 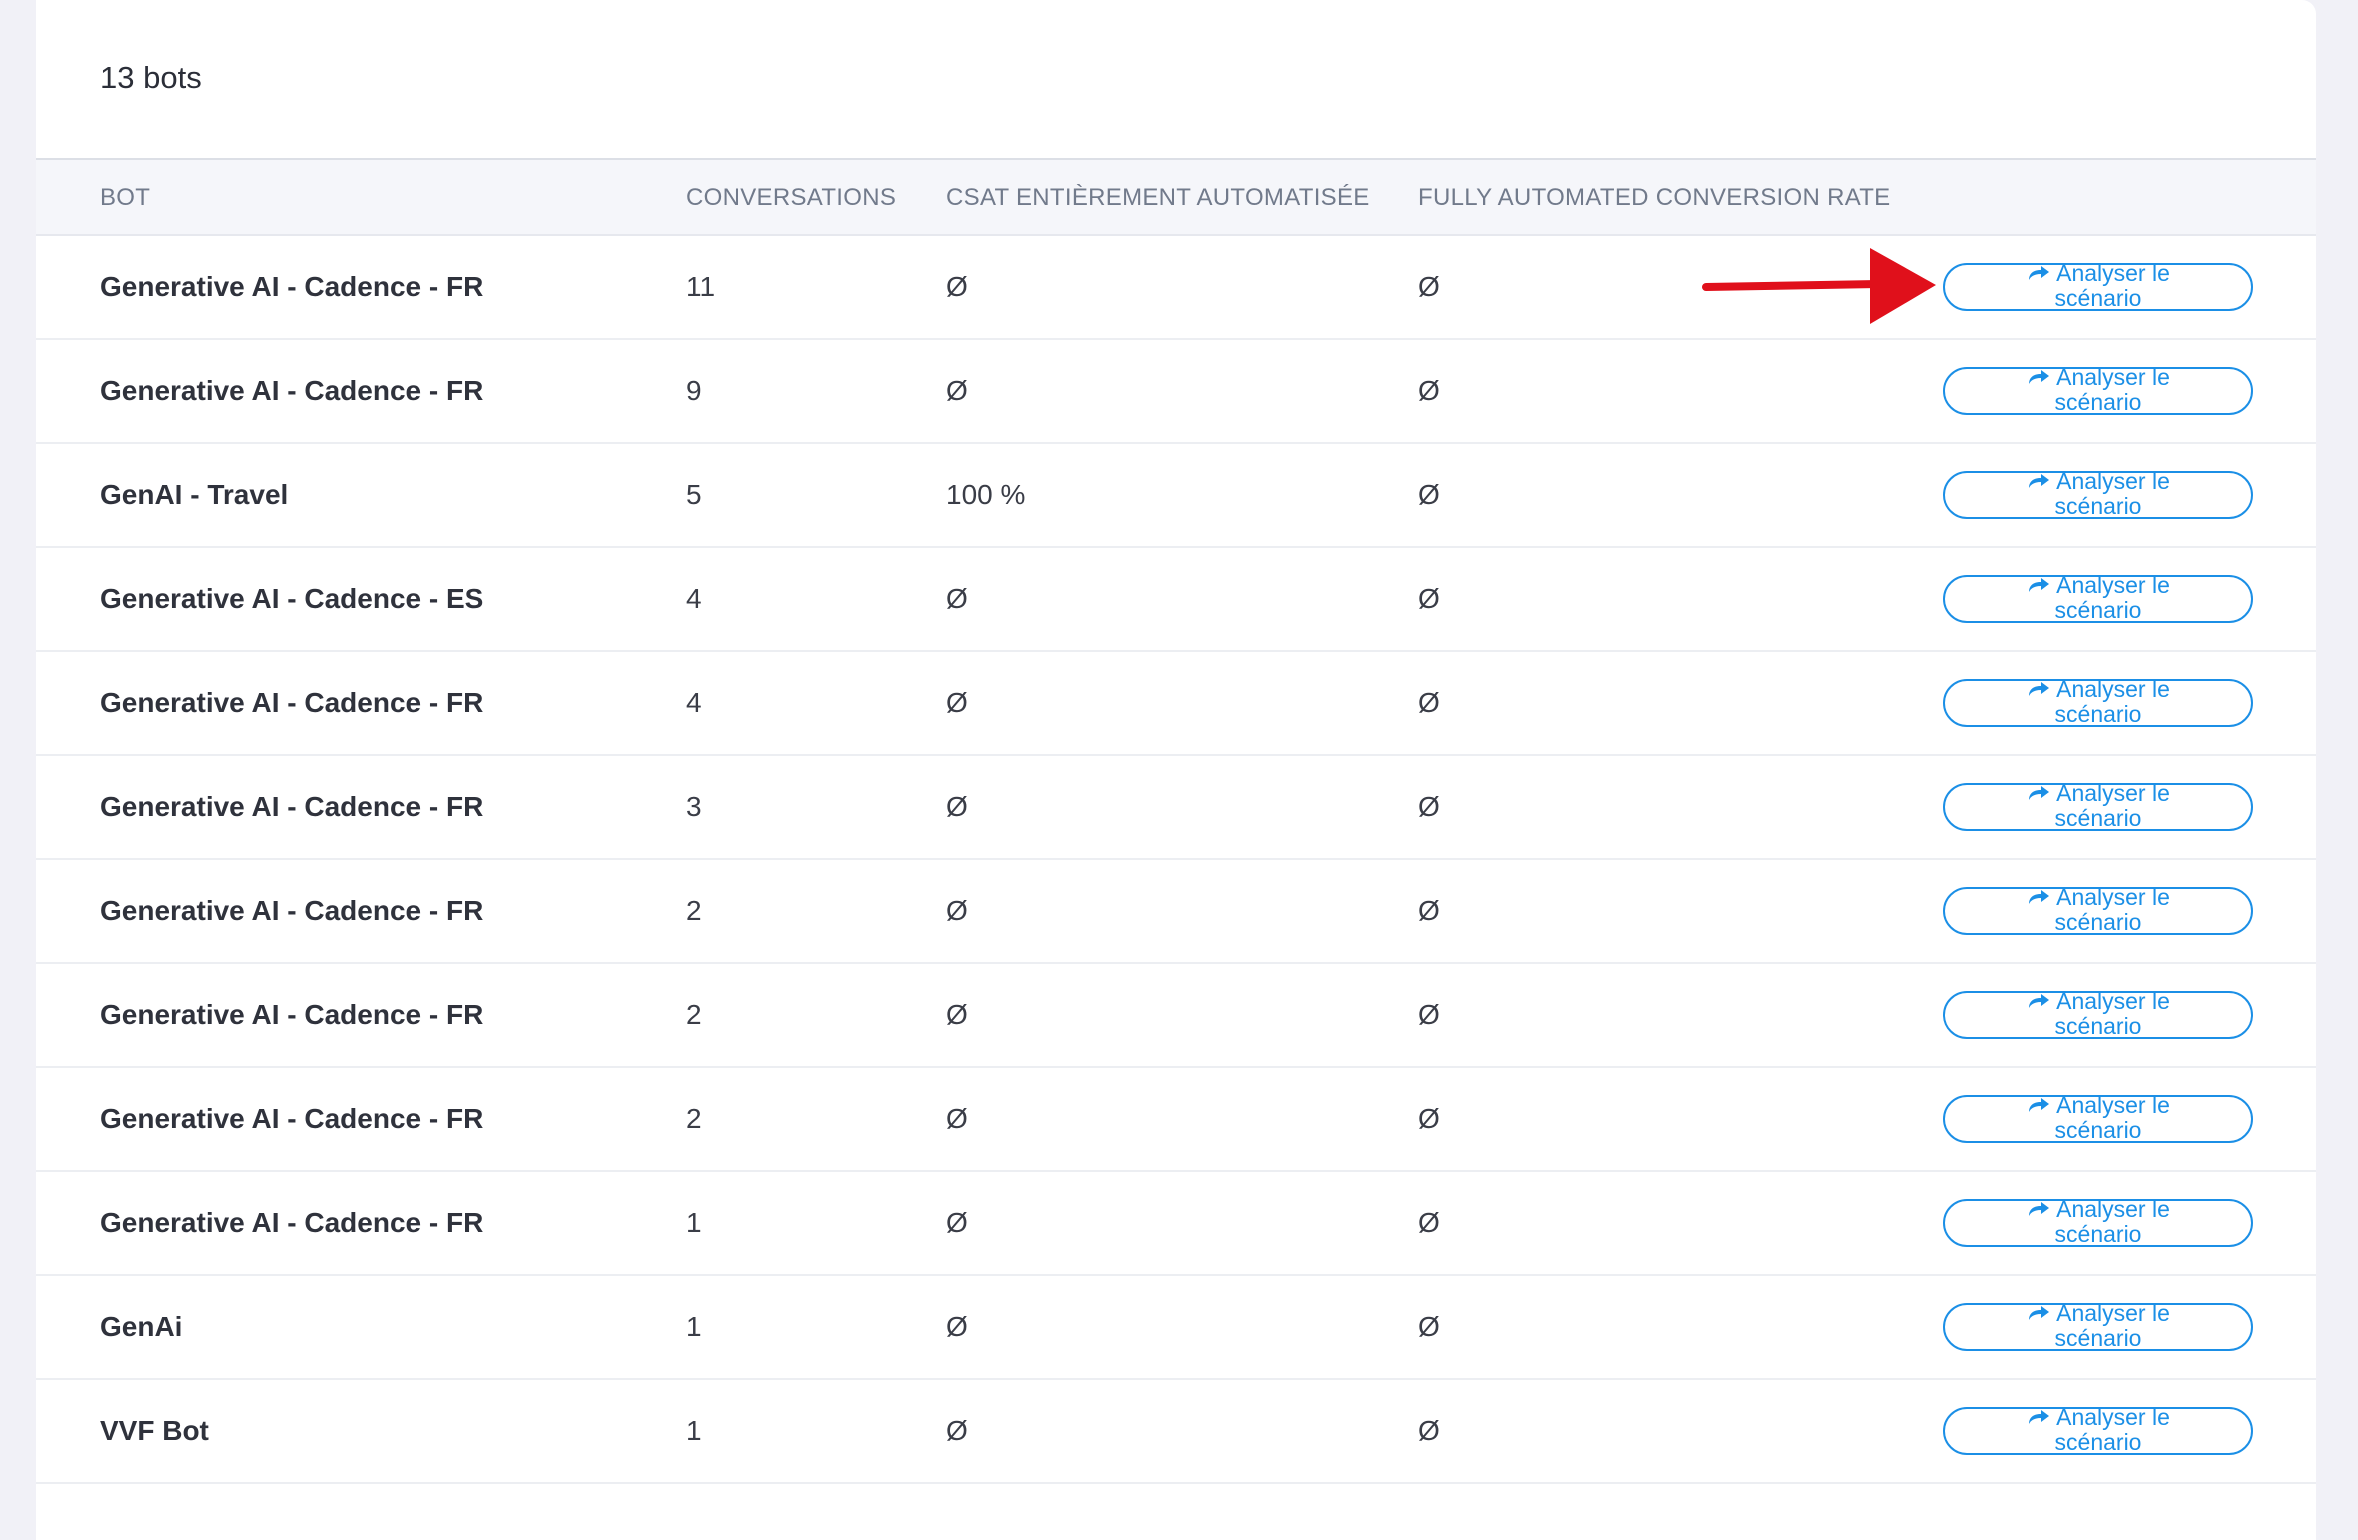 I want to click on table-row: GenAI - Travel 5 100 % Ø Analyser le scénario, so click(x=1176, y=496).